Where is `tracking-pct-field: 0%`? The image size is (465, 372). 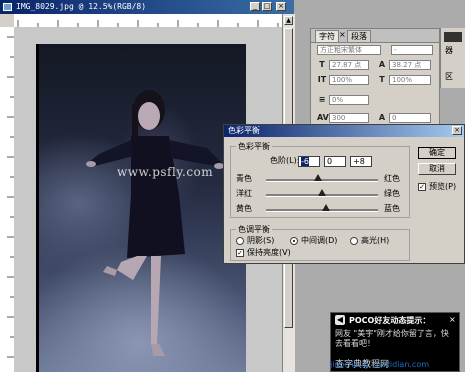
tracking-pct-field: 0% is located at coordinates (349, 100).